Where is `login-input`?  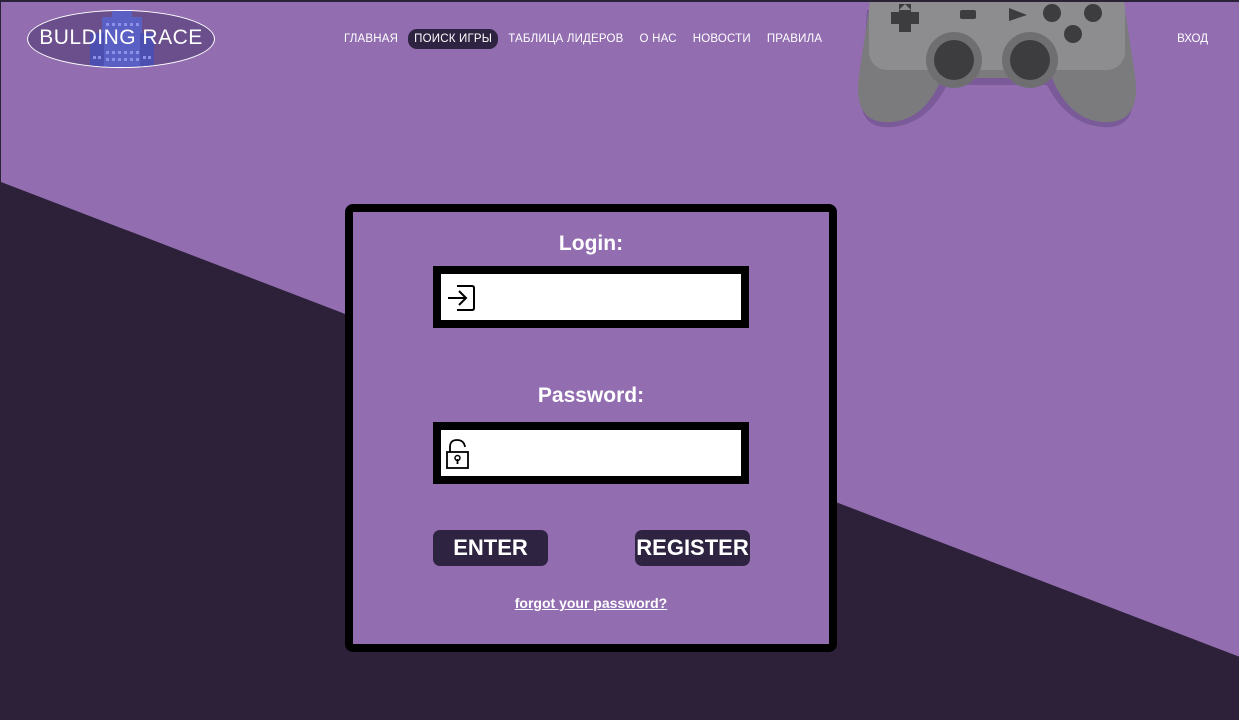
login-input is located at coordinates (612, 298).